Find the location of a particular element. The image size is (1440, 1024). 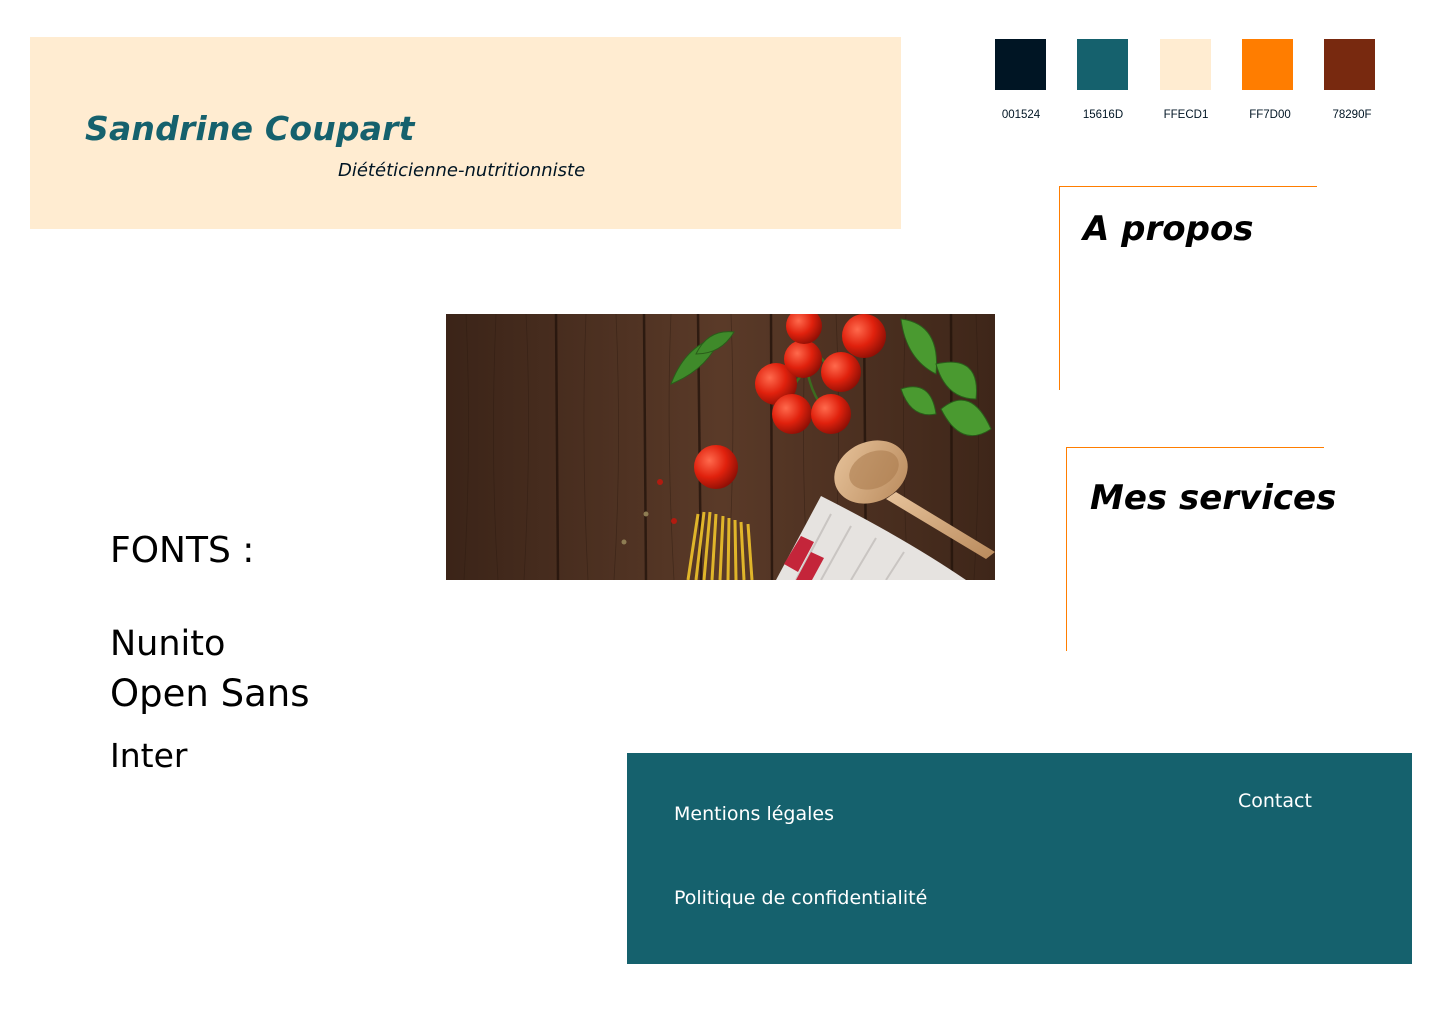

swatch-code: 15616D is located at coordinates (1103, 115).